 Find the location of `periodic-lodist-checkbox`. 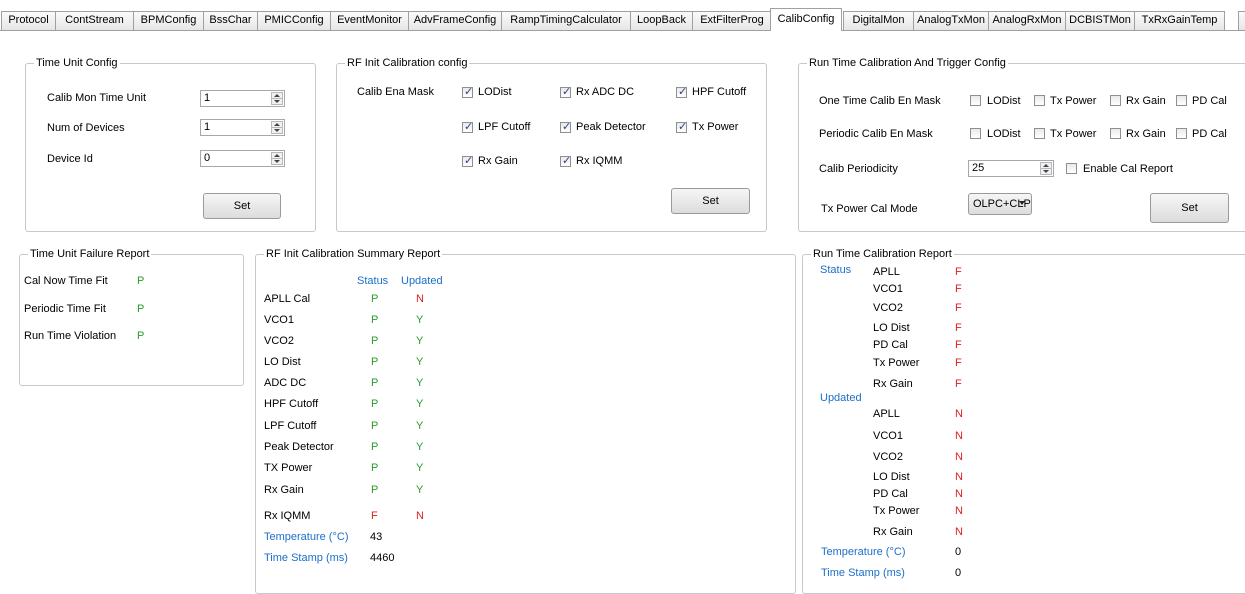

periodic-lodist-checkbox is located at coordinates (975, 133).